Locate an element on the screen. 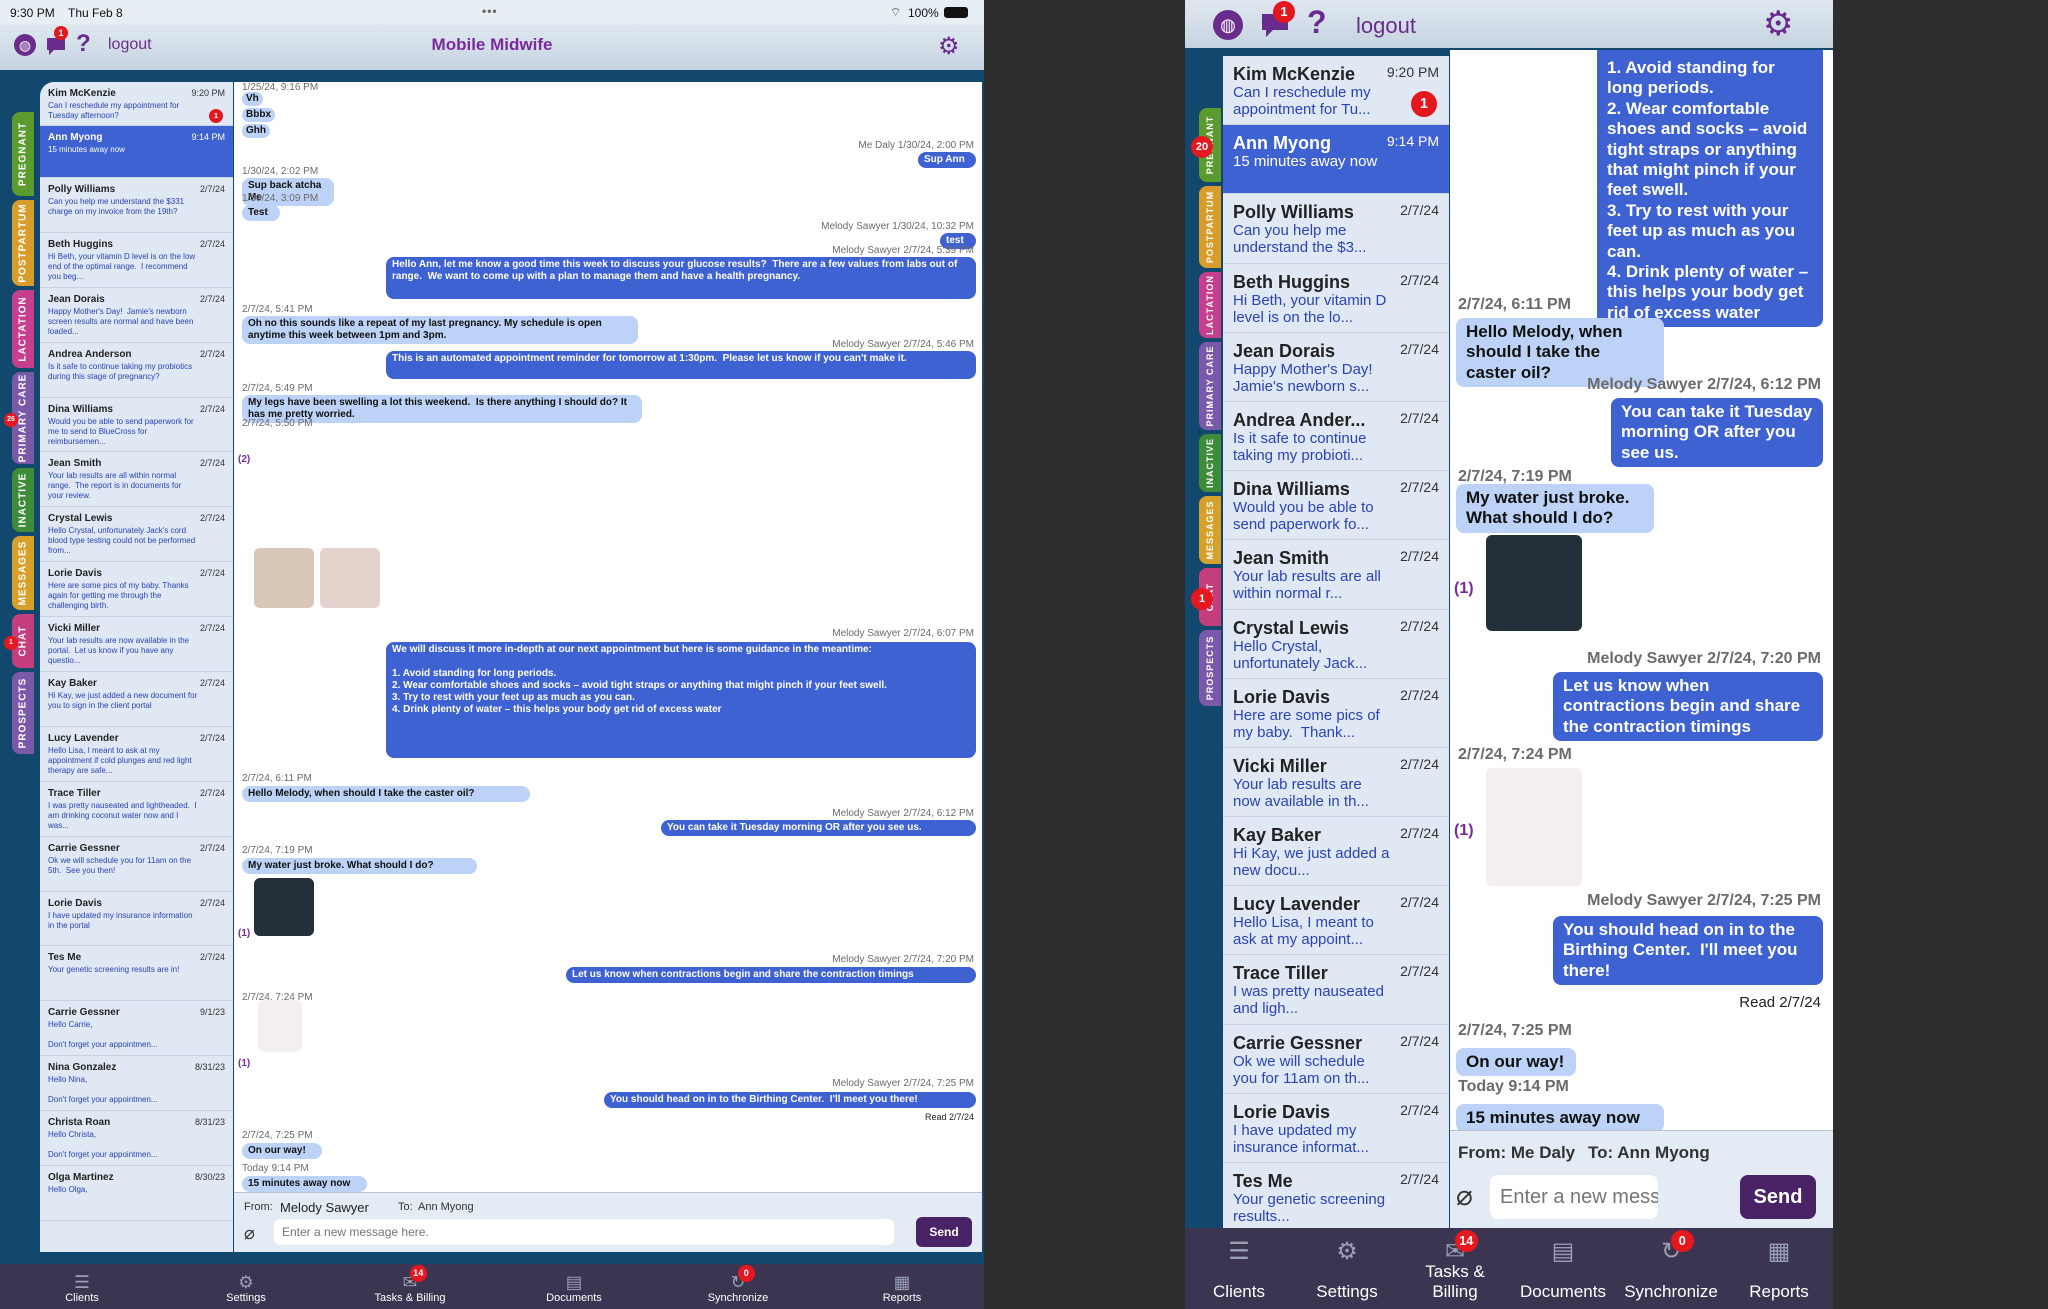  toolbar-label: Clients is located at coordinates (1239, 1291).